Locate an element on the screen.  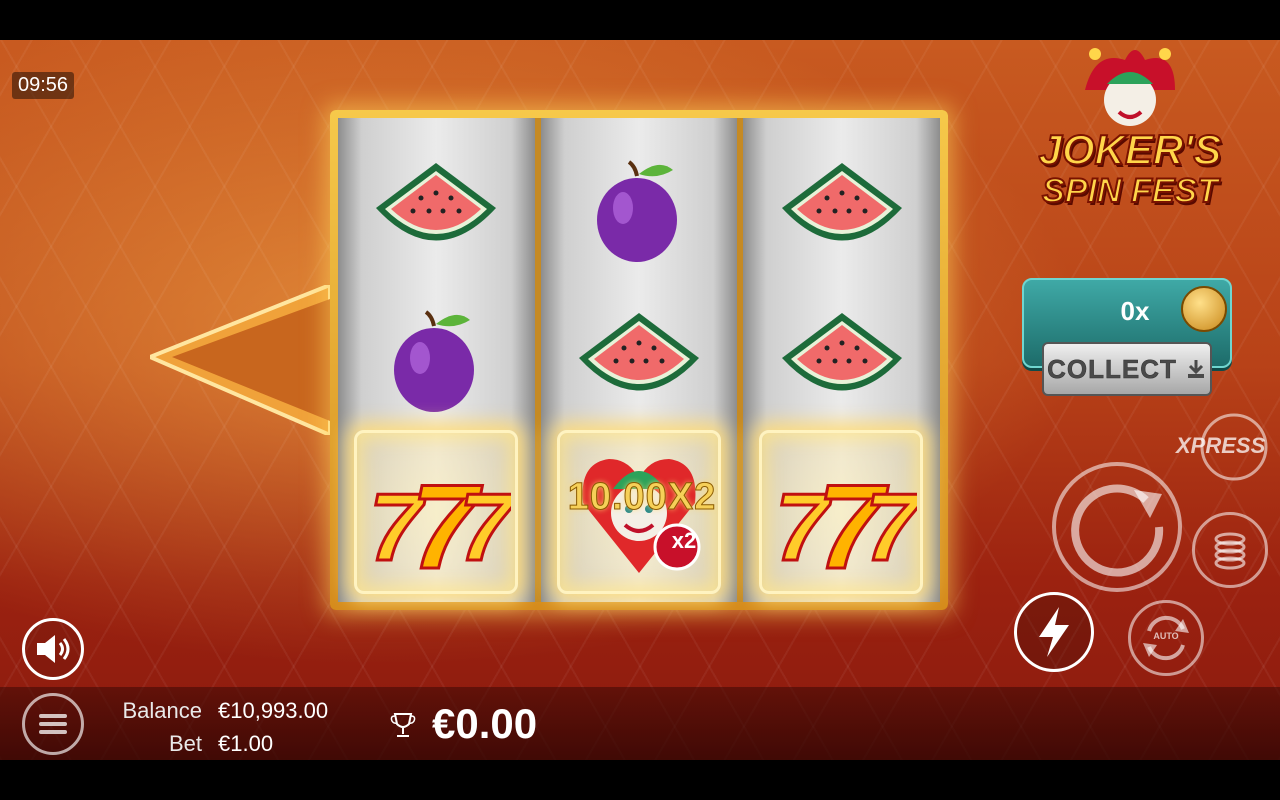
reel-1: 7 7 7 is located at coordinates (436, 360).